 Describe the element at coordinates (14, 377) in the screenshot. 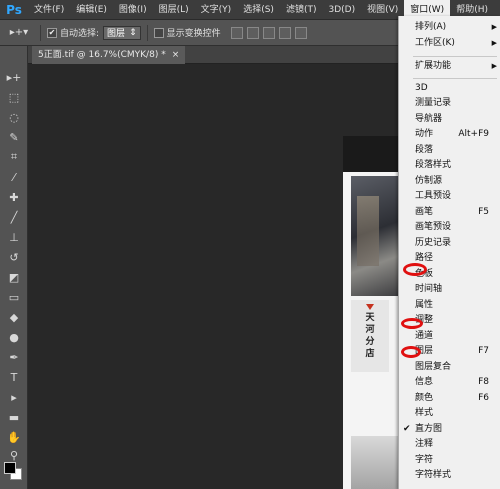

I see `type-tool-icon: T` at that location.